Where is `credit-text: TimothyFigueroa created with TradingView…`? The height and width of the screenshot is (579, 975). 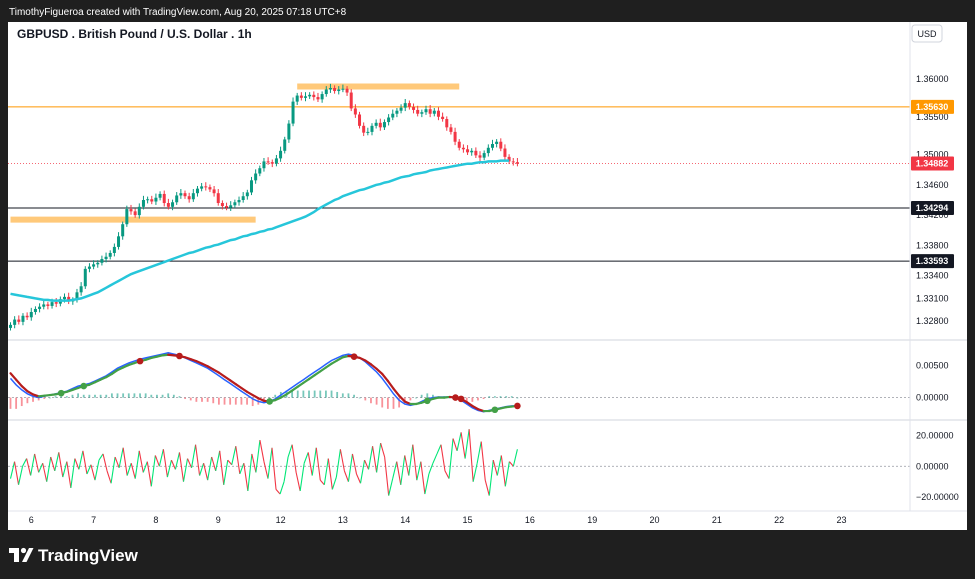 credit-text: TimothyFigueroa created with TradingView… is located at coordinates (178, 12).